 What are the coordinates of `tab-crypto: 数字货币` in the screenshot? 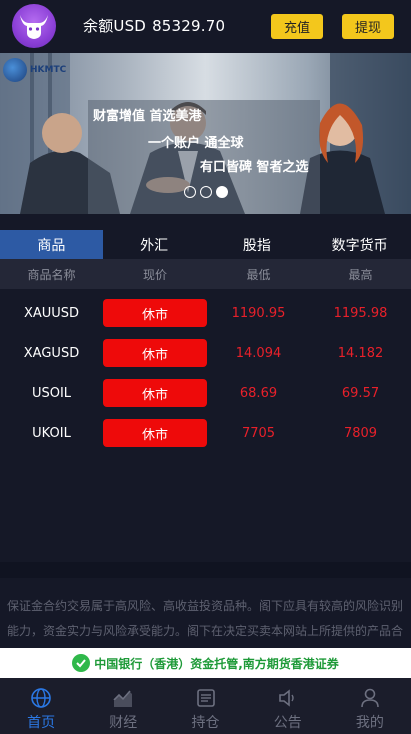 It's located at (359, 244).